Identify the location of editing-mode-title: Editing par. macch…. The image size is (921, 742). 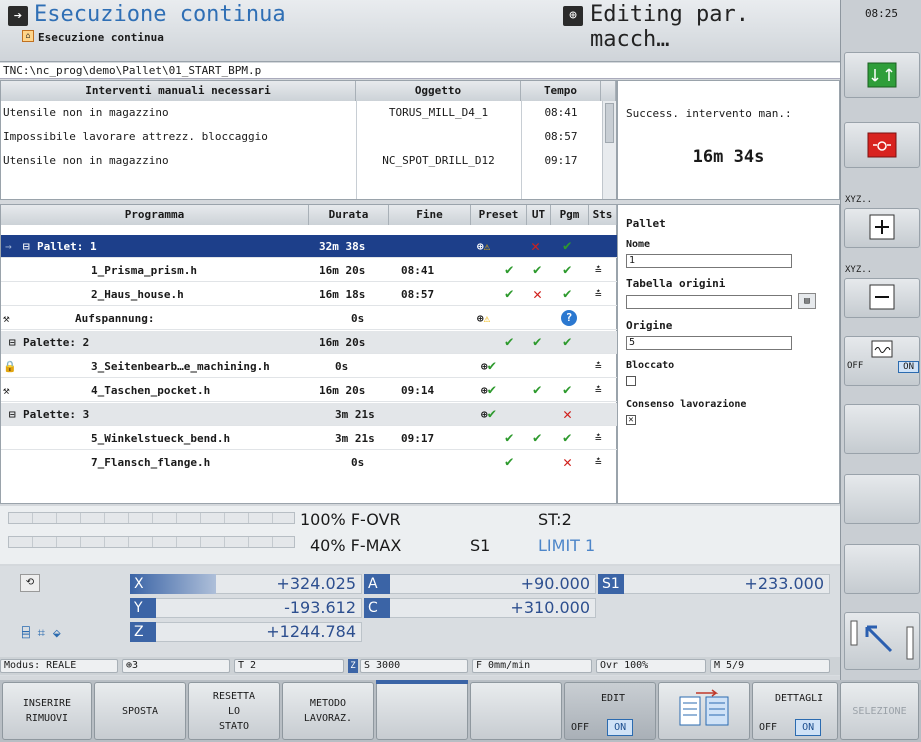
(715, 27).